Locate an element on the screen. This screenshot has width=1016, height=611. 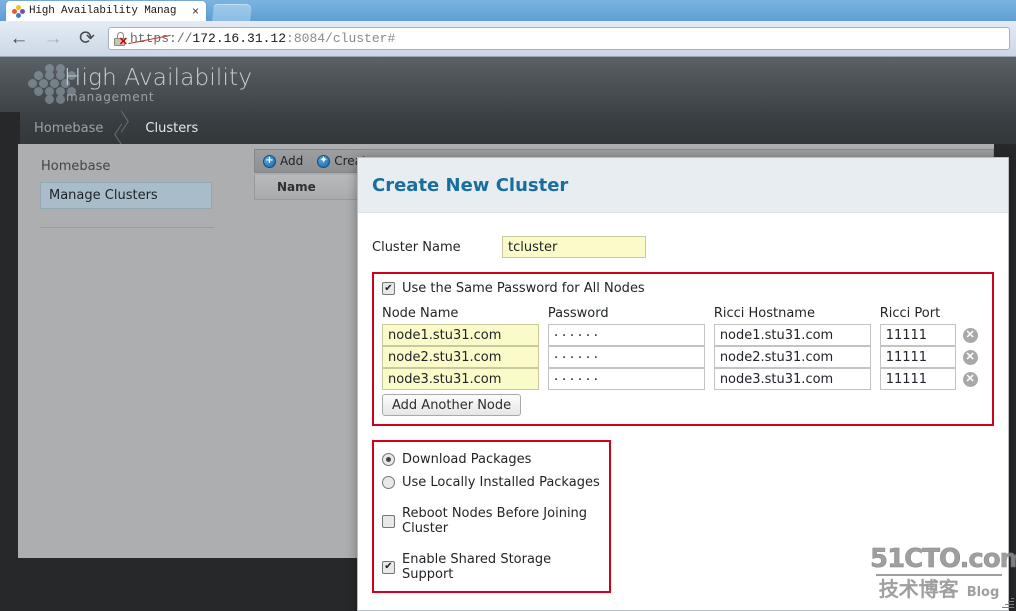
password-header: Password is located at coordinates (578, 313).